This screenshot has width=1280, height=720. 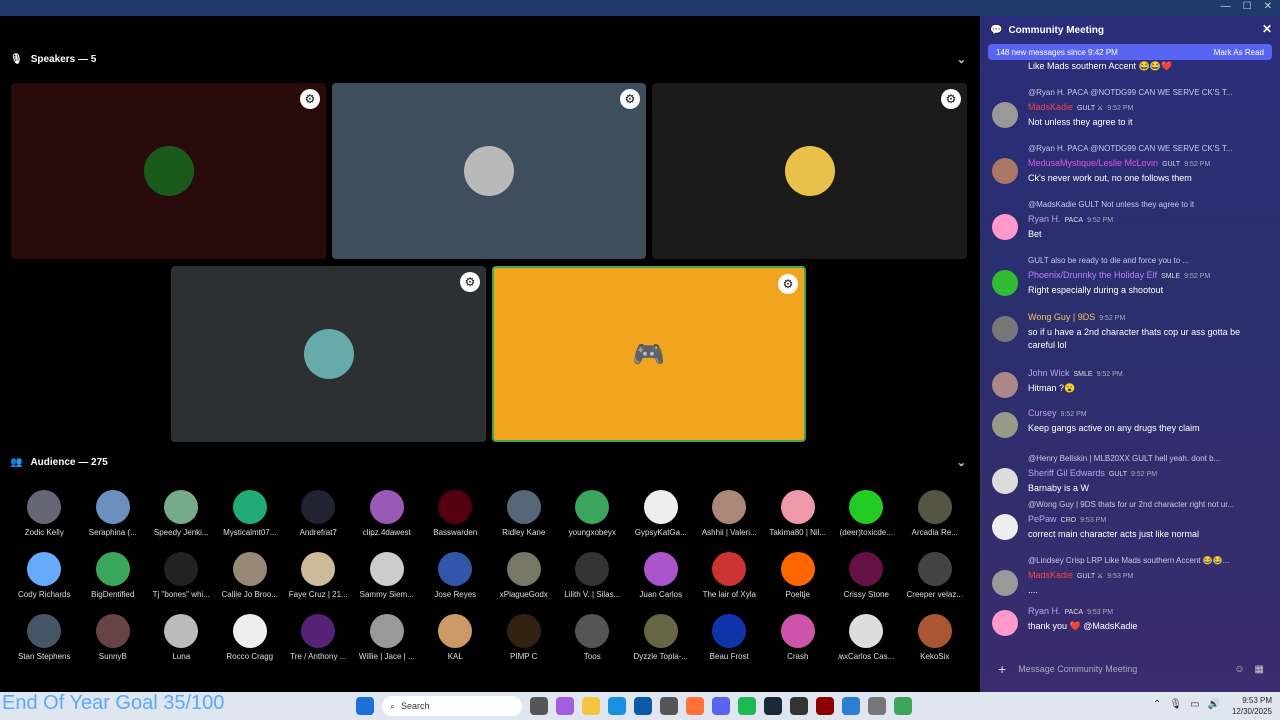 What do you see at coordinates (1175, 704) in the screenshot?
I see `mic-icon: 🎙` at bounding box center [1175, 704].